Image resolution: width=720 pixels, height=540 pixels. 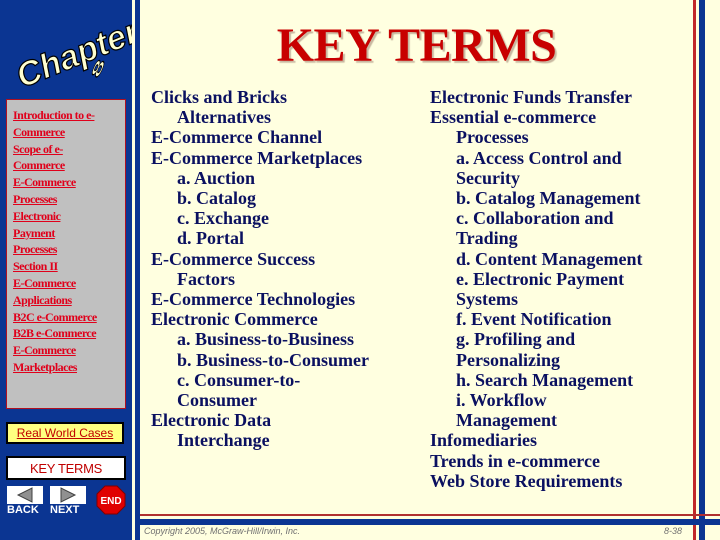 What do you see at coordinates (506, 420) in the screenshot?
I see `key-term-line: Management` at bounding box center [506, 420].